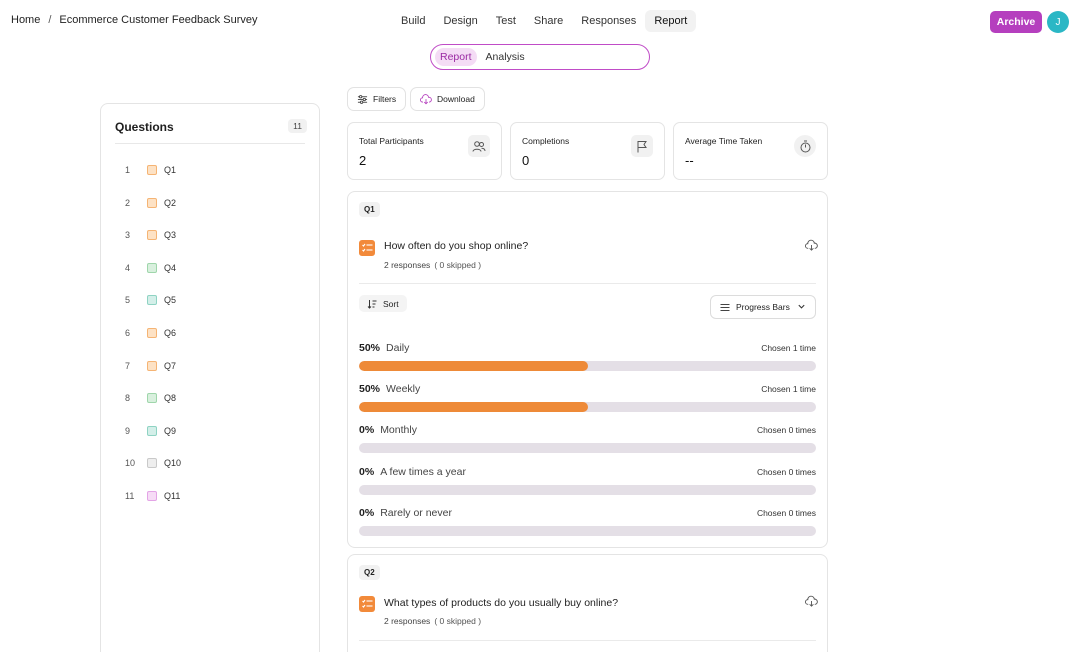  What do you see at coordinates (689, 160) in the screenshot?
I see `stat-value: --` at bounding box center [689, 160].